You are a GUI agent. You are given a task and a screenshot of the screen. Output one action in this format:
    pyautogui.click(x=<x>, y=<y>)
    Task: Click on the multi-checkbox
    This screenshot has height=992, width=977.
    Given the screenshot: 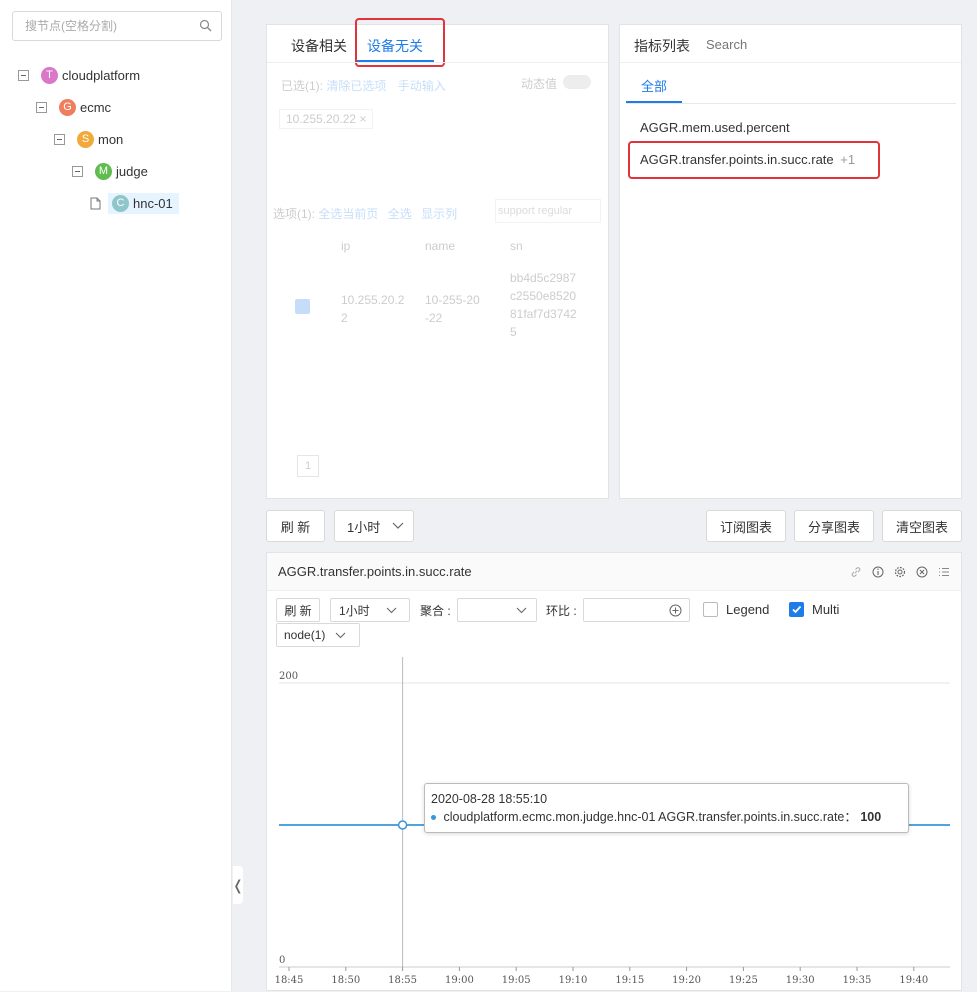 What is the action you would take?
    pyautogui.click(x=796, y=609)
    